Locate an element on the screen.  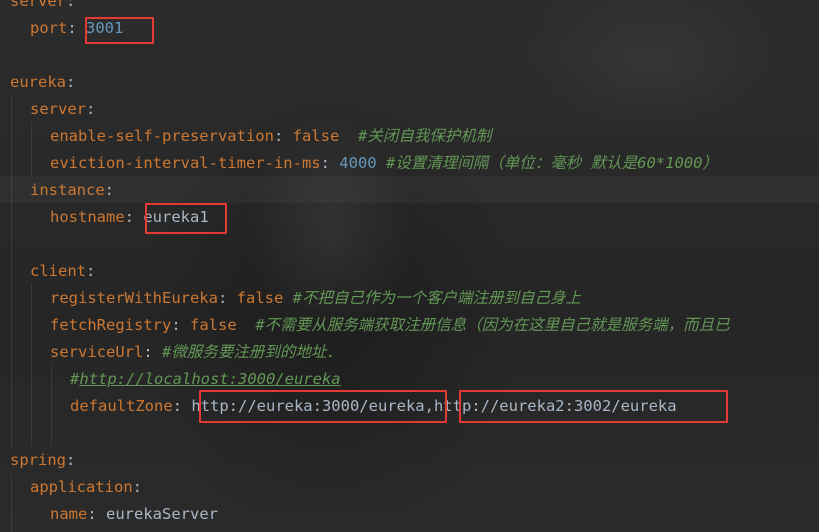
yaml-key: enable-self-preservation is located at coordinates (162, 136).